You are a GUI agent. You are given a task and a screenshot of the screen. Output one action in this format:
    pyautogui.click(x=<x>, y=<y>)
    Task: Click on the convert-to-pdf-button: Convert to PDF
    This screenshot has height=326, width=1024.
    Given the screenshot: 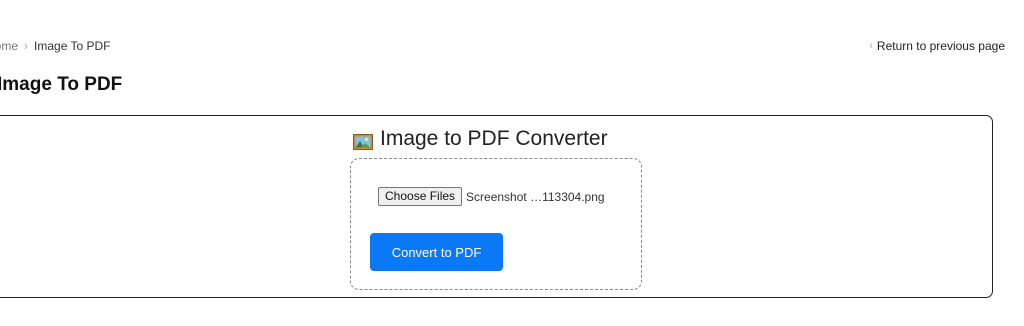 What is the action you would take?
    pyautogui.click(x=436, y=252)
    